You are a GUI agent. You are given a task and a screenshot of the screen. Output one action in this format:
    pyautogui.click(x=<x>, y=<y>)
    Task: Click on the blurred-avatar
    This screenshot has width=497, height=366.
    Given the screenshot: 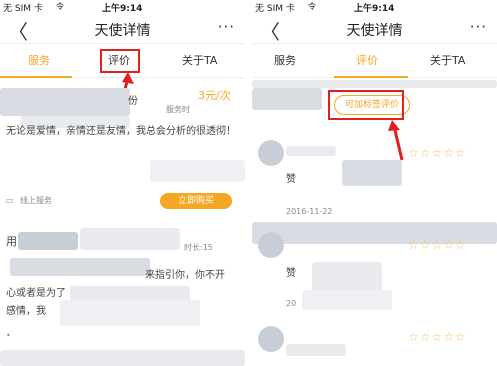 What is the action you would take?
    pyautogui.click(x=48, y=241)
    